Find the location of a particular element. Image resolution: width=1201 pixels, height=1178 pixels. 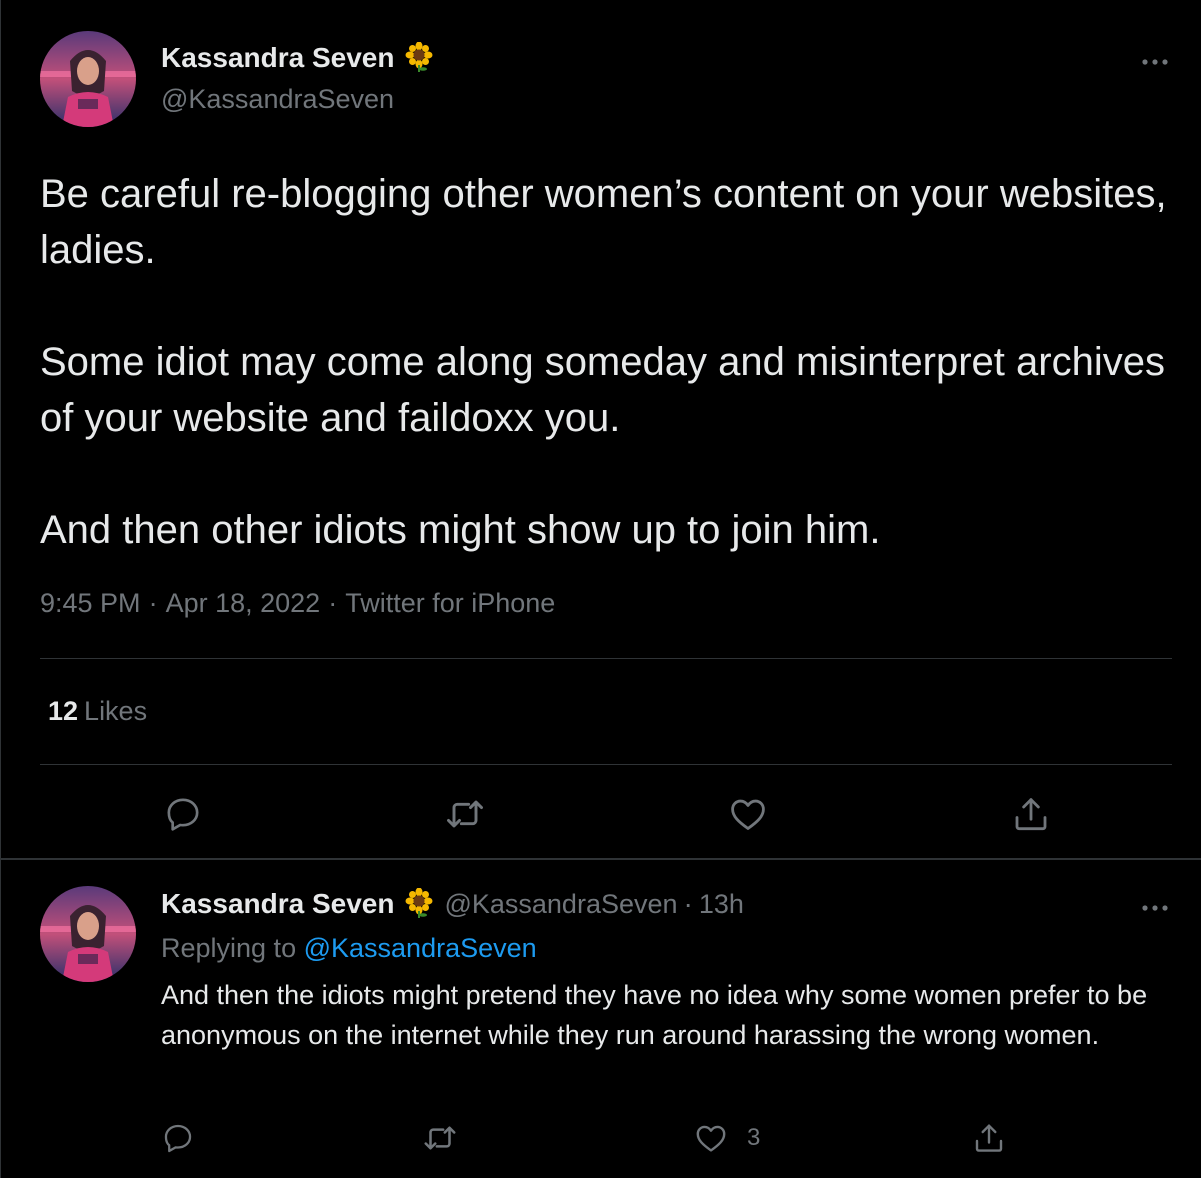

tweet-time: 9:45 PM is located at coordinates (90, 603).